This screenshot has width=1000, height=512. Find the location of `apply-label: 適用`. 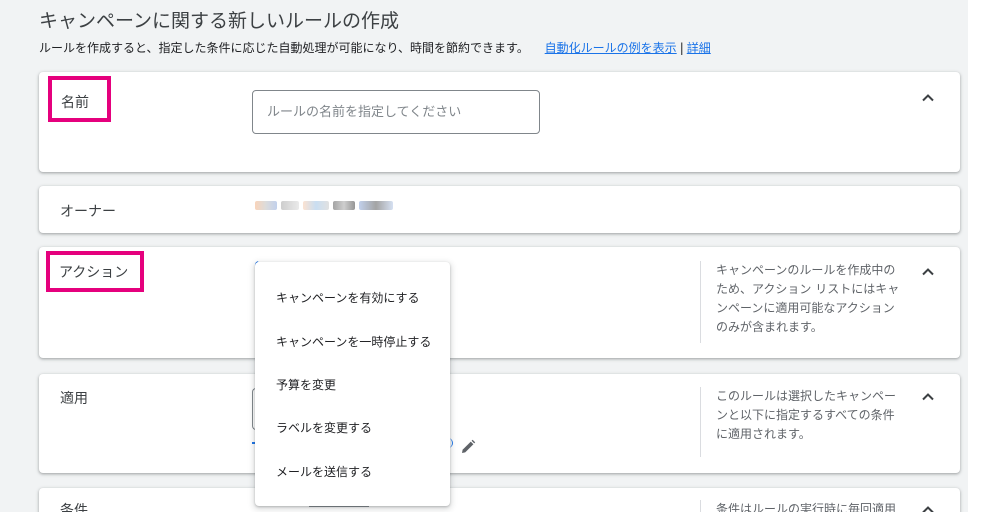

apply-label: 適用 is located at coordinates (74, 399).